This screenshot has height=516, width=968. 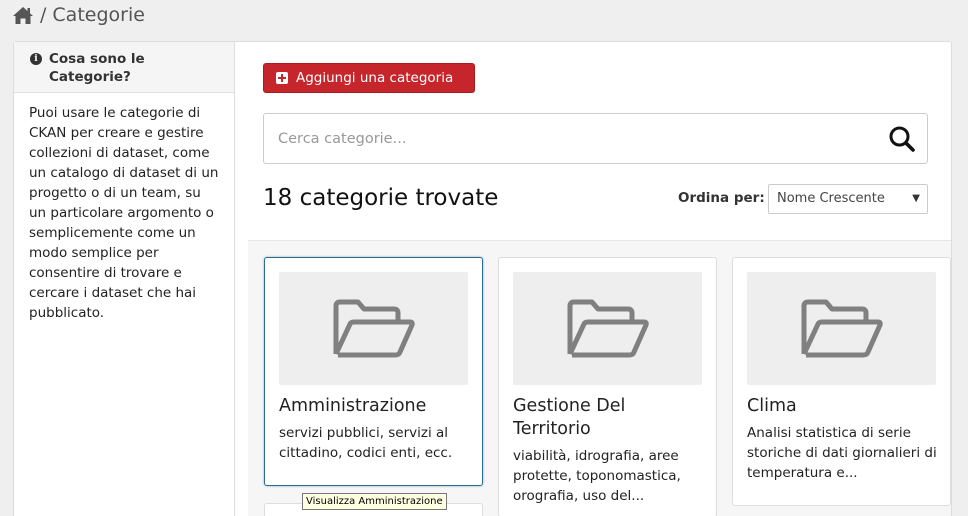 I want to click on search-input, so click(x=558, y=138).